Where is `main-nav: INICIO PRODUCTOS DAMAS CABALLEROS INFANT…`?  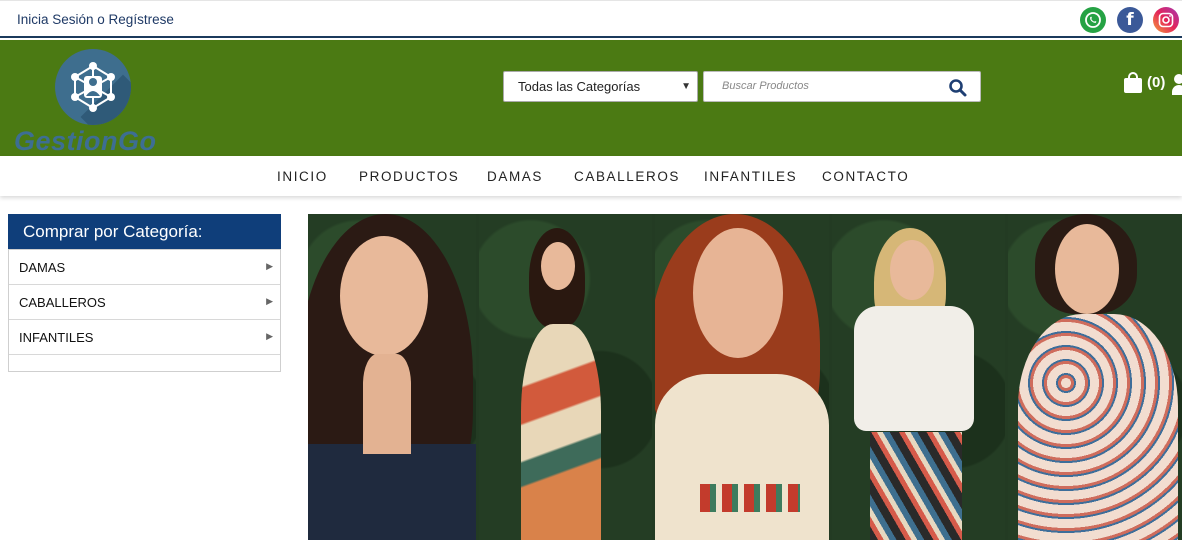 main-nav: INICIO PRODUCTOS DAMAS CABALLEROS INFANT… is located at coordinates (591, 176).